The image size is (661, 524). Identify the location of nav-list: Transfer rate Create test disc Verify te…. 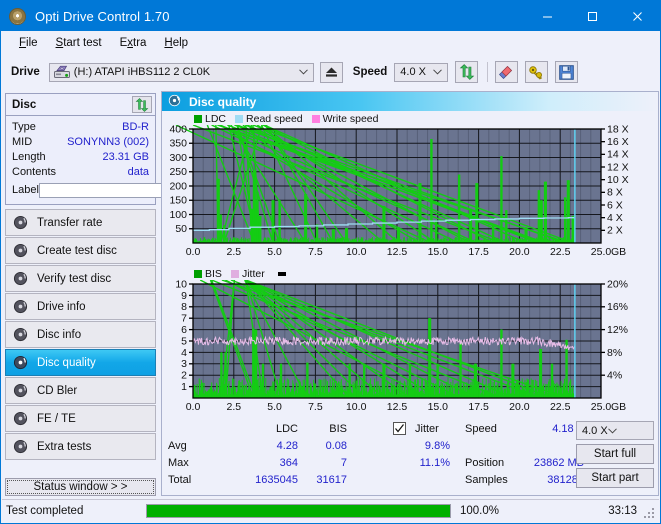
(80, 334).